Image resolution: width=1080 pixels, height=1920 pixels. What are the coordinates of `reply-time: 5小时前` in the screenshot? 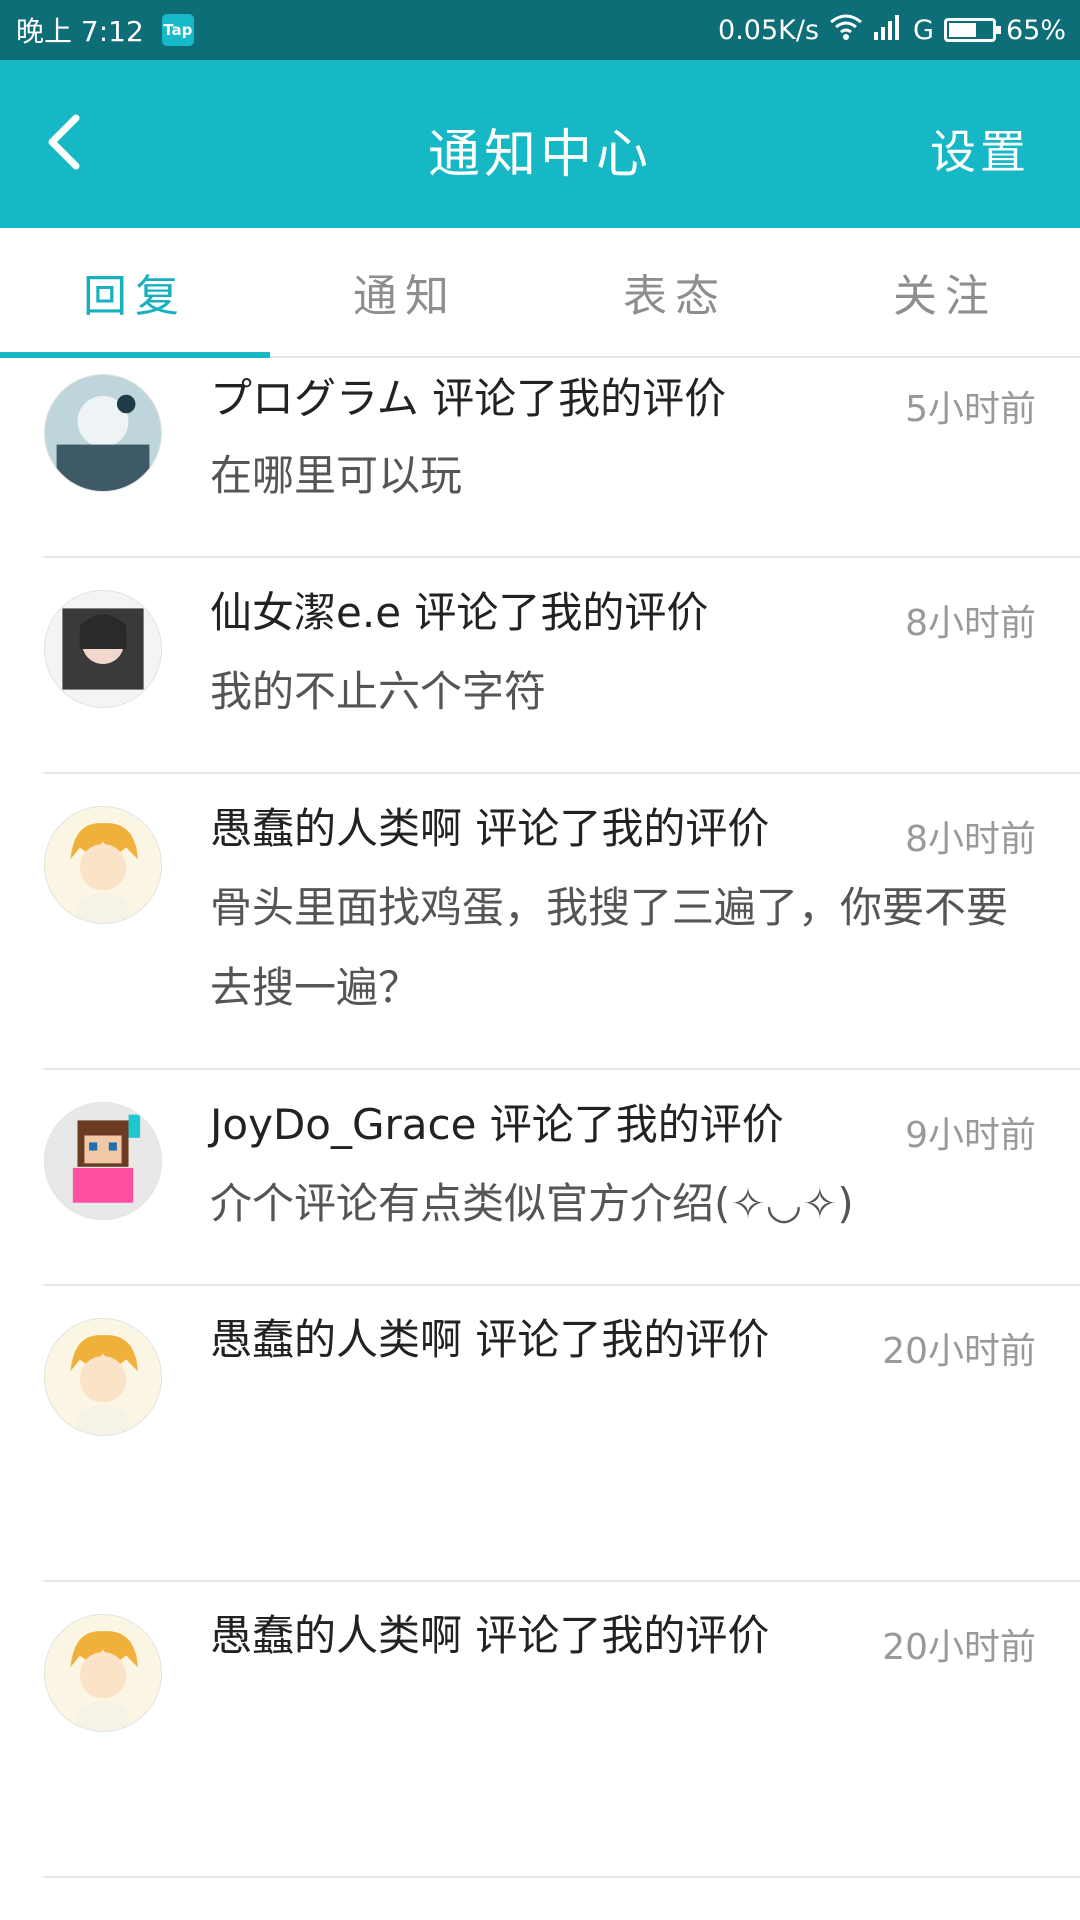 It's located at (970, 409).